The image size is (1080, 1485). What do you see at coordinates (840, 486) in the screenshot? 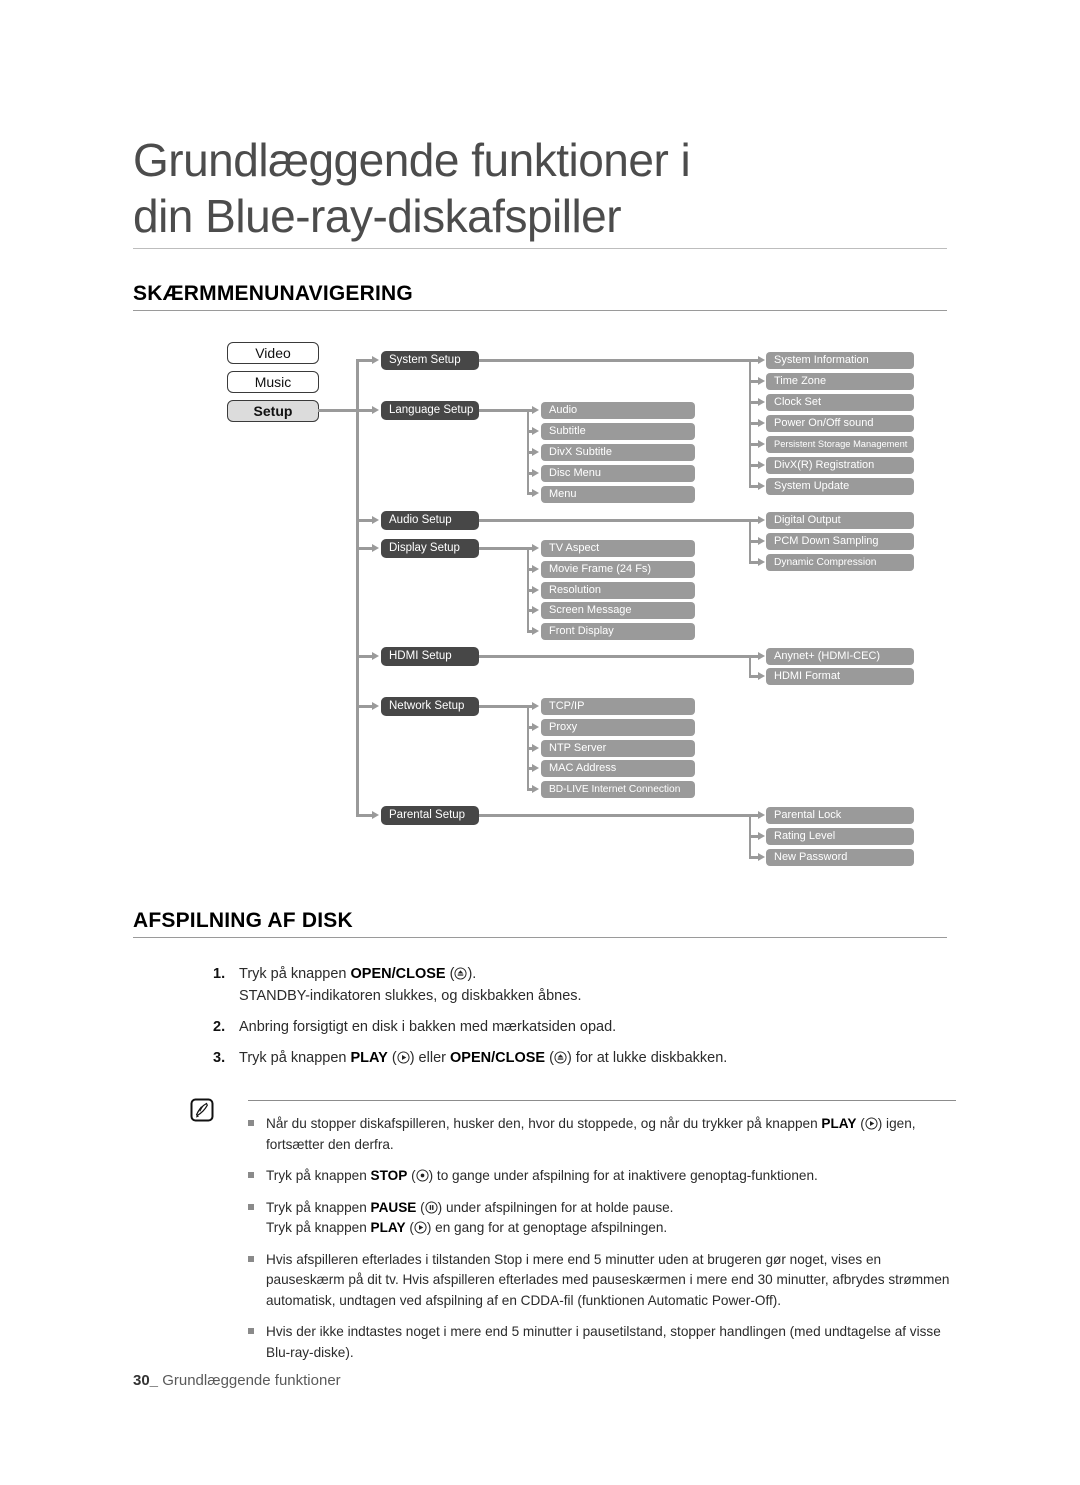
I see `menu-node-system-update: System Update` at bounding box center [840, 486].